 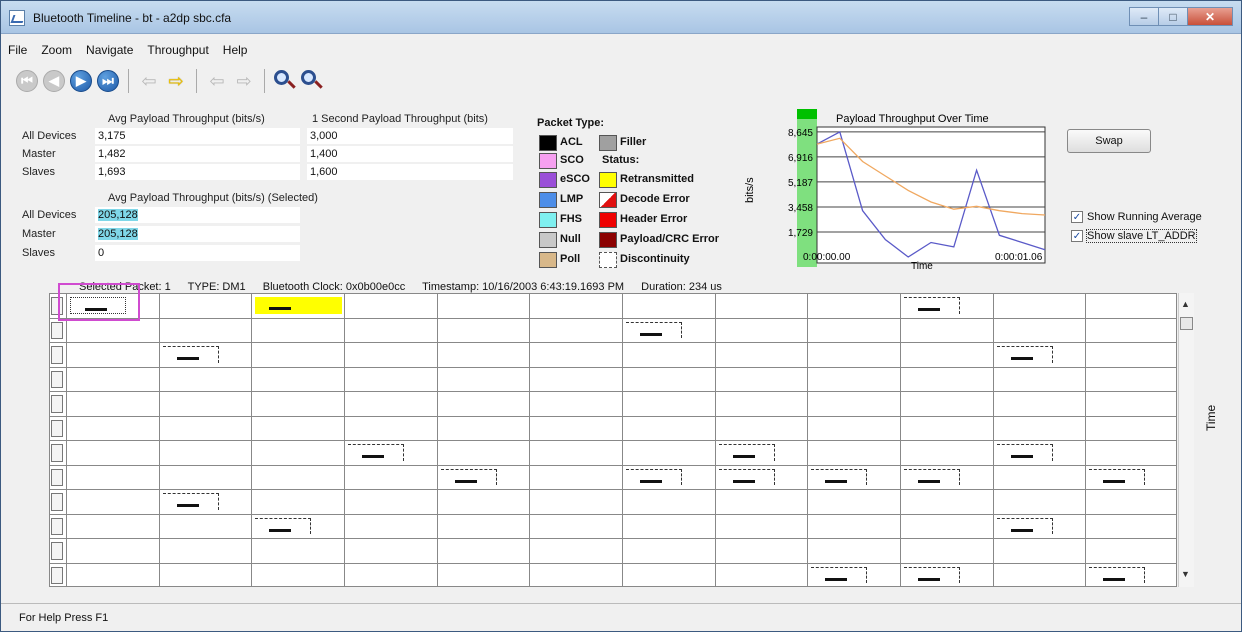 What do you see at coordinates (1109, 141) in the screenshot?
I see `swap-button: Swap` at bounding box center [1109, 141].